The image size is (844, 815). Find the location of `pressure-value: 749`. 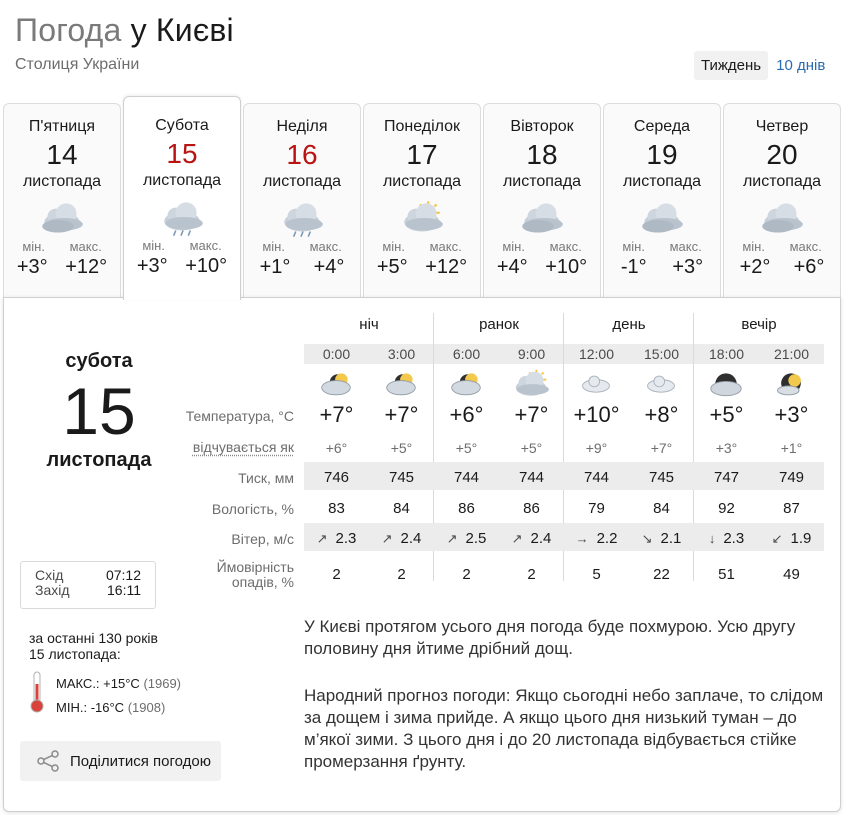

pressure-value: 749 is located at coordinates (791, 477).